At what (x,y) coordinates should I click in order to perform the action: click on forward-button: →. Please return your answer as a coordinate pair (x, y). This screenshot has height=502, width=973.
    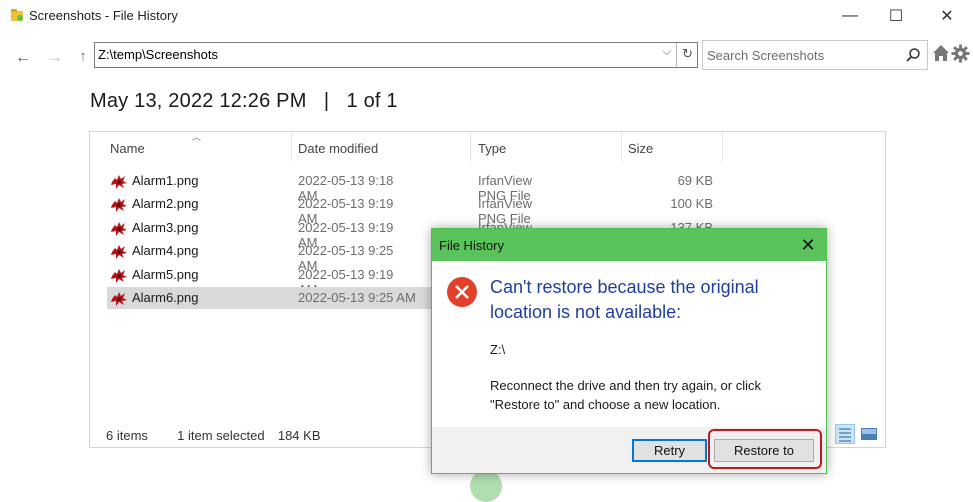
    Looking at the image, I should click on (55, 58).